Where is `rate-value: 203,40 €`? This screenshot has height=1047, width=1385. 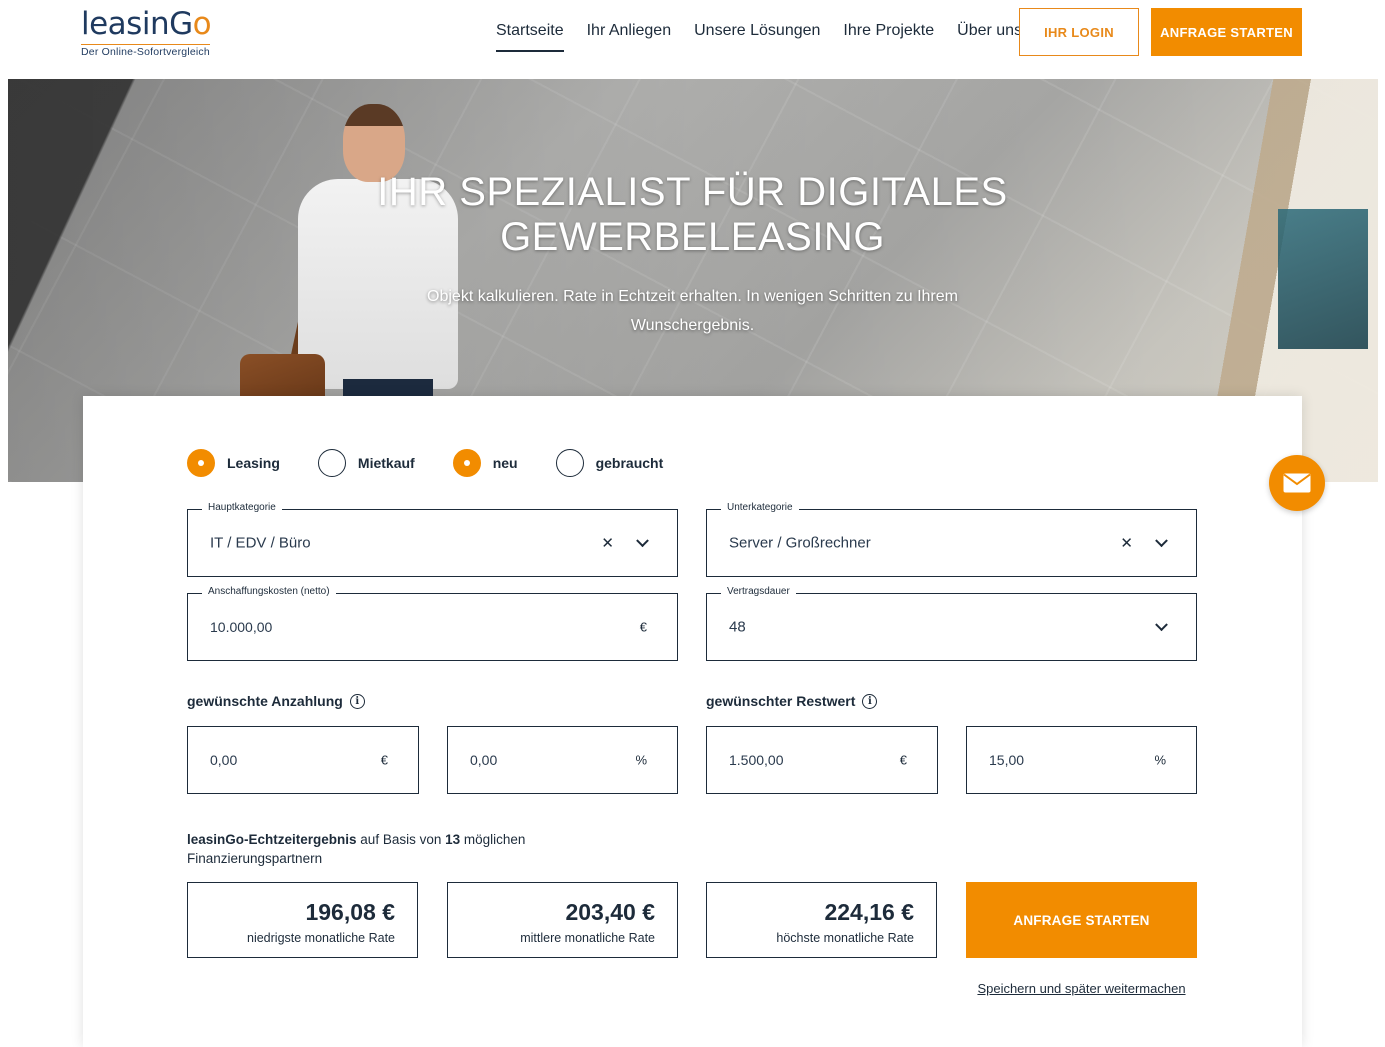
rate-value: 203,40 € is located at coordinates (610, 912).